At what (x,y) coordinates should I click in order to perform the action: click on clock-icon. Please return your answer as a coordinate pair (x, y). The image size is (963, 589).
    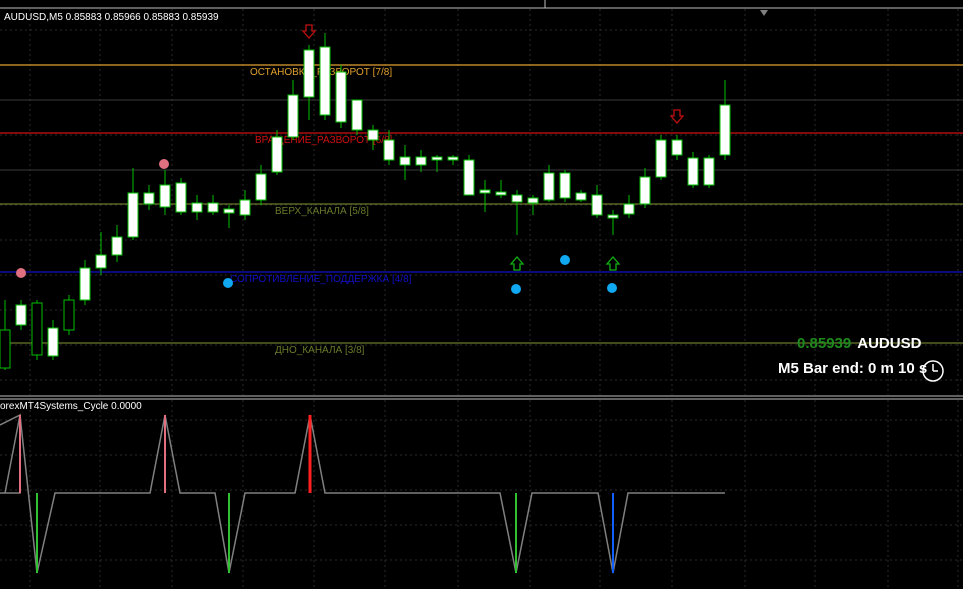
    Looking at the image, I should click on (933, 371).